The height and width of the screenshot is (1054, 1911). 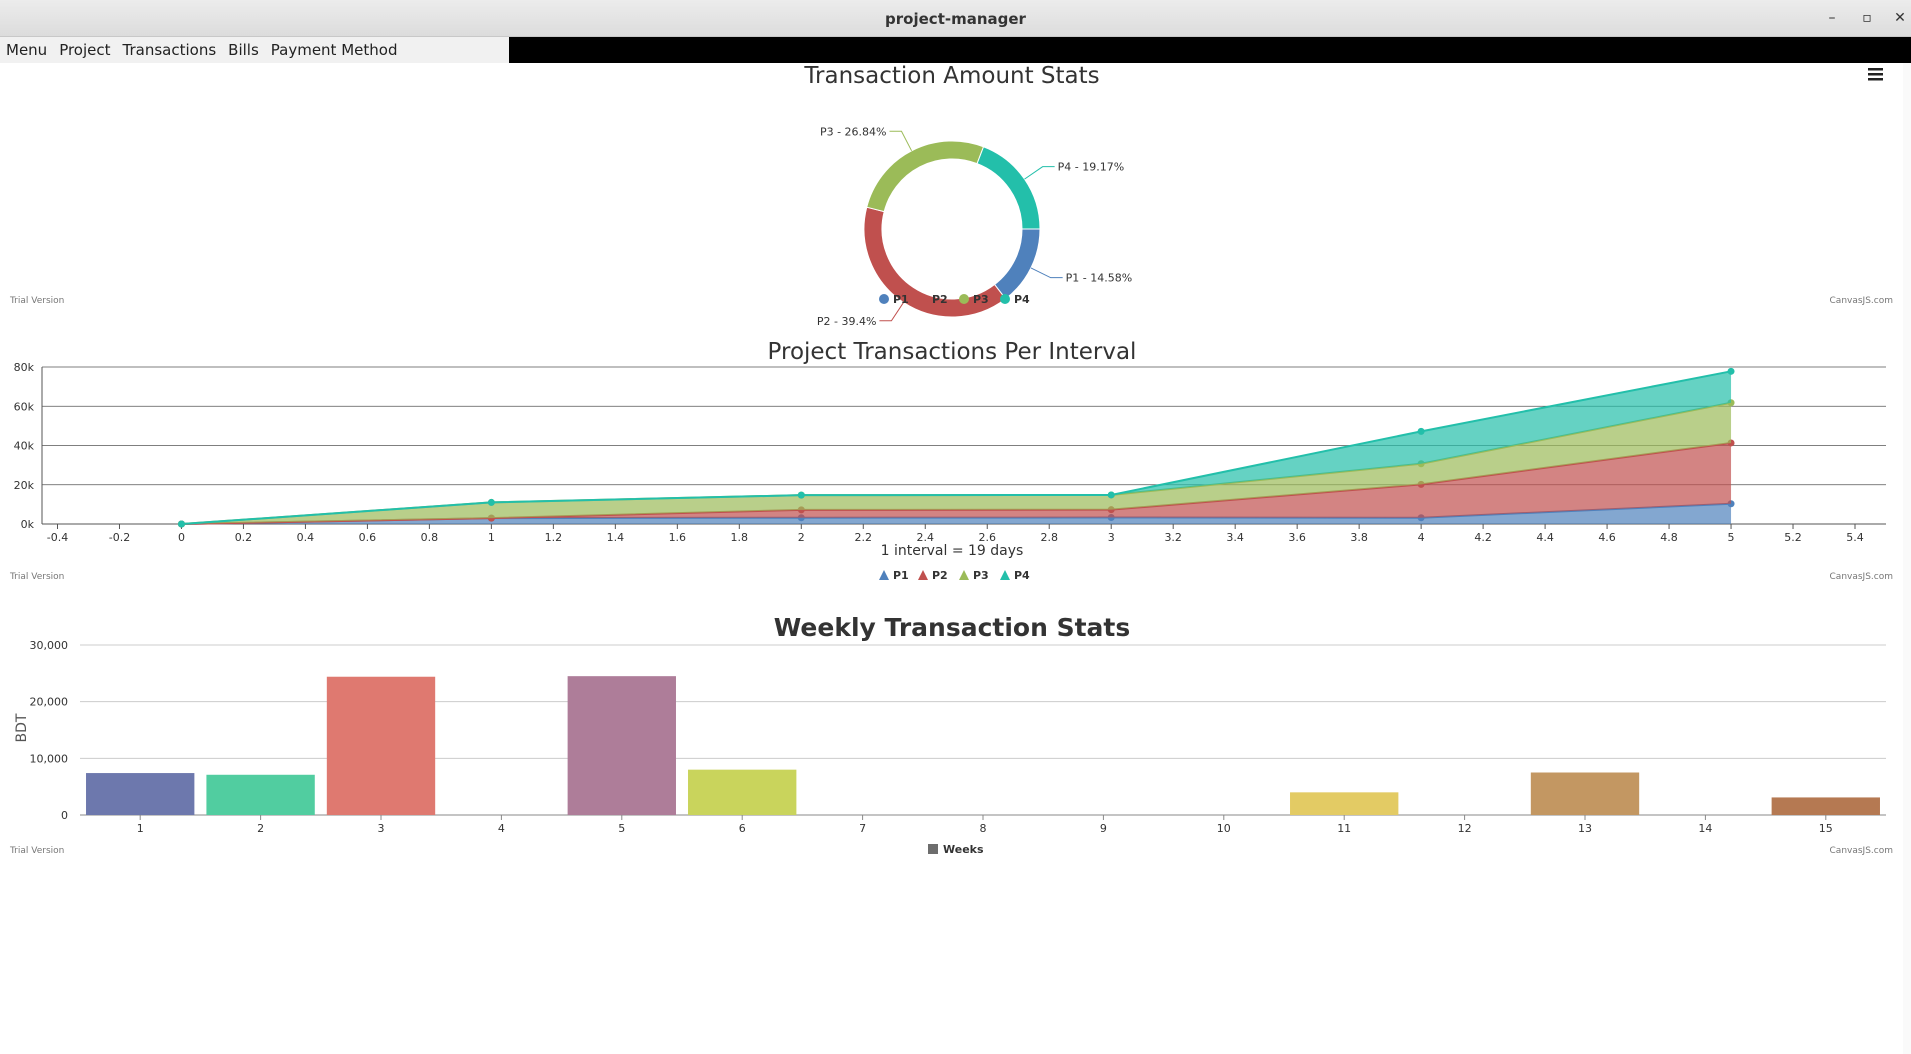 What do you see at coordinates (1017, 264) in the screenshot?
I see `pie-slice-p1` at bounding box center [1017, 264].